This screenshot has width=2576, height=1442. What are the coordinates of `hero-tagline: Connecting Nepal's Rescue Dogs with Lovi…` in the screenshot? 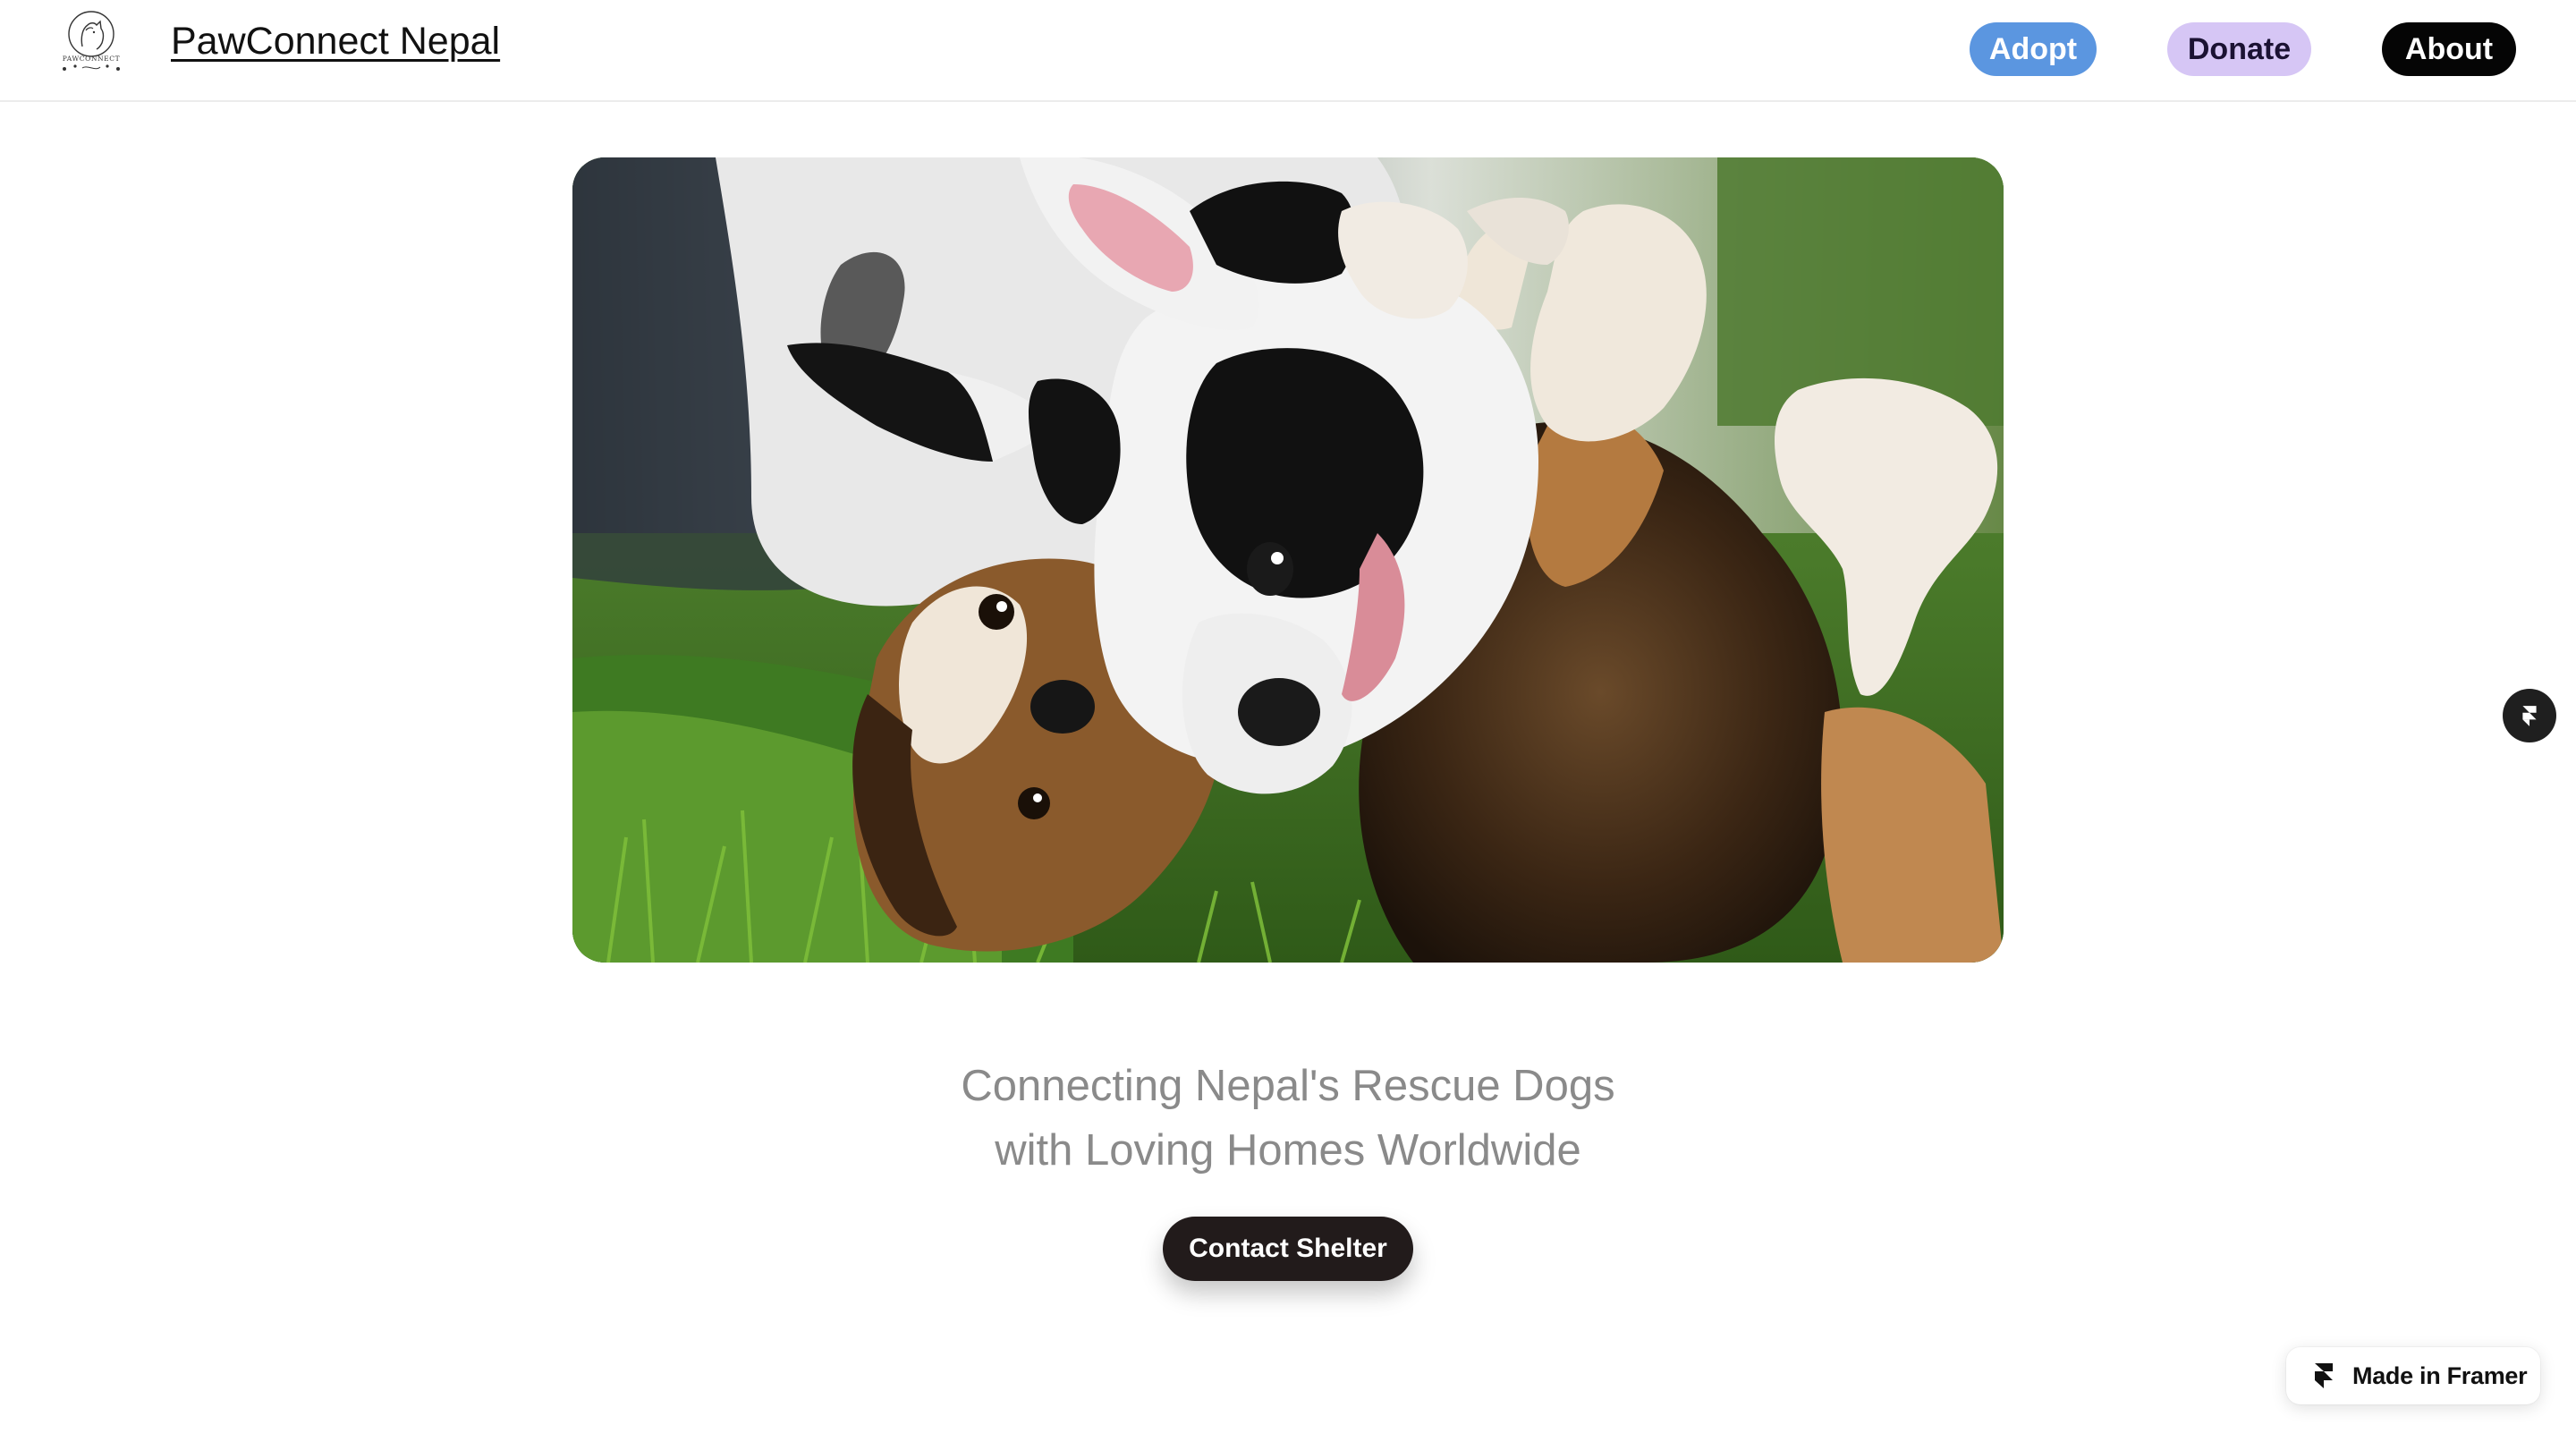 It's located at (1288, 1118).